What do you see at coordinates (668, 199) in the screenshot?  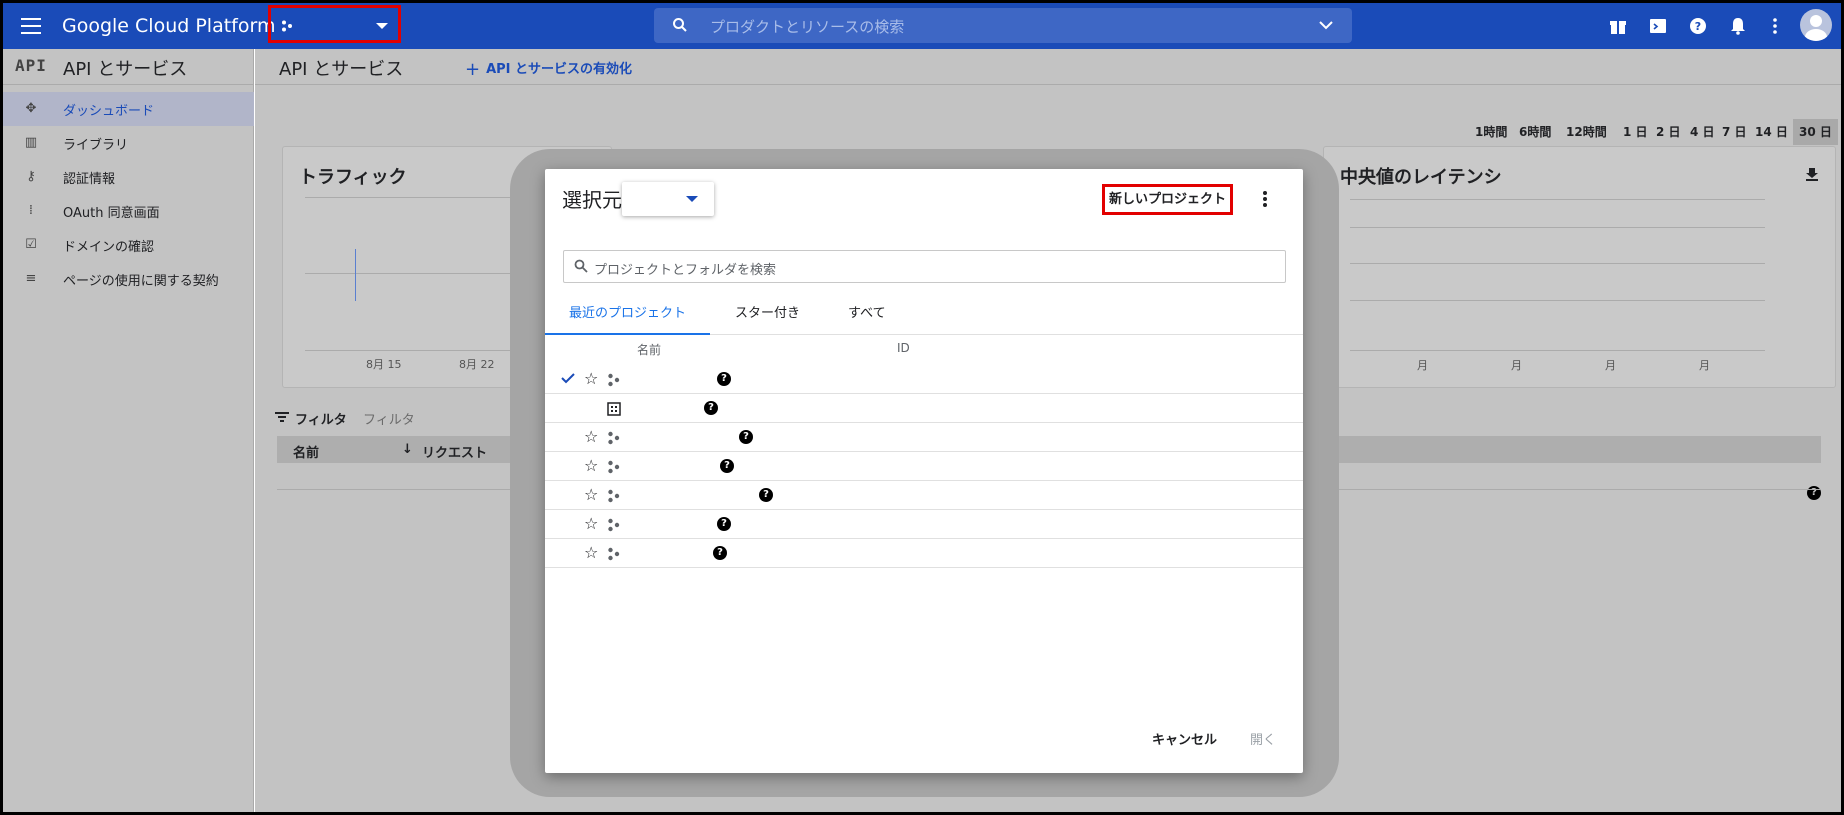 I see `organization-select` at bounding box center [668, 199].